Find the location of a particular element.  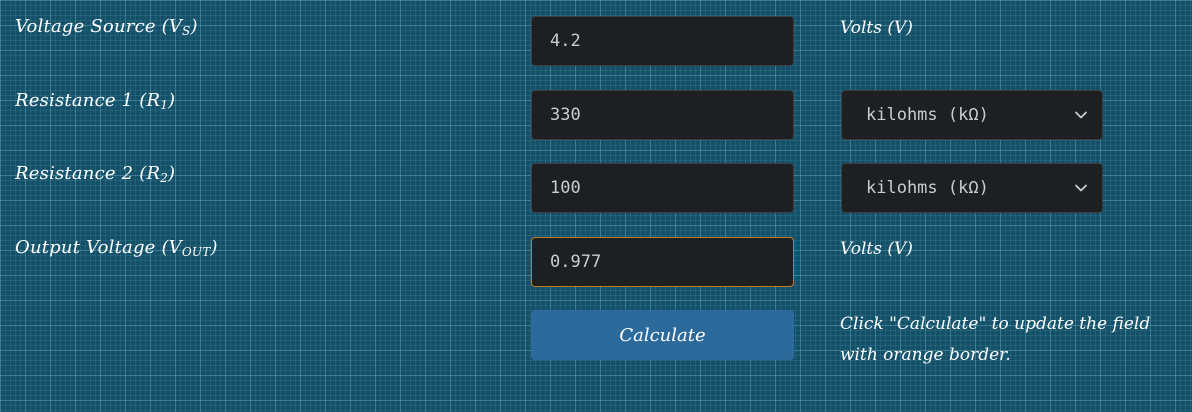

voltage-source-input: 4.2 is located at coordinates (662, 41).